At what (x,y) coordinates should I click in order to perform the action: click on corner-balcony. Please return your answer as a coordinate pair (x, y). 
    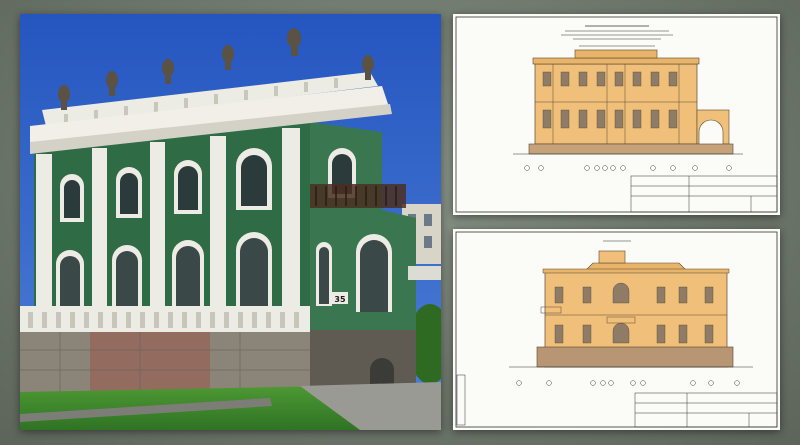
    Looking at the image, I should click on (358, 196).